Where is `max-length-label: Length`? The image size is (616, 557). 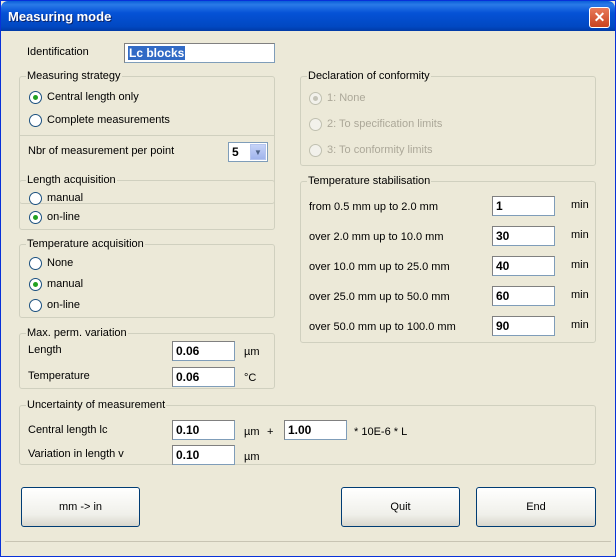
max-length-label: Length is located at coordinates (45, 350).